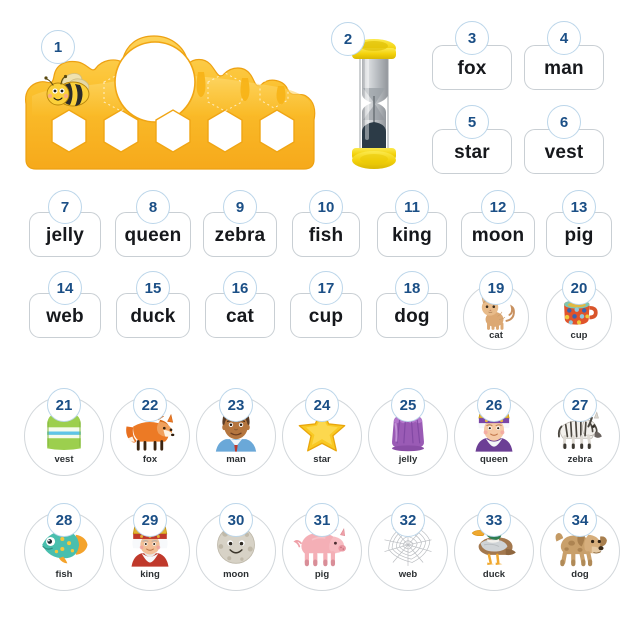  I want to click on badge-27: 27, so click(580, 405).